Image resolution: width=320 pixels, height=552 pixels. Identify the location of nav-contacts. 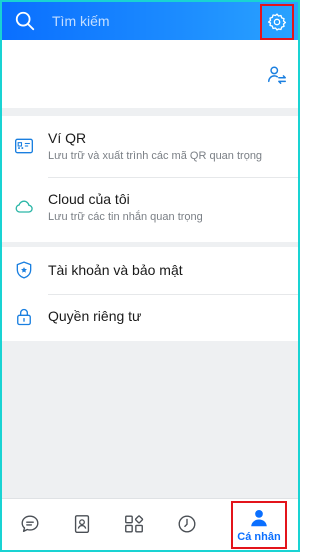
(82, 524).